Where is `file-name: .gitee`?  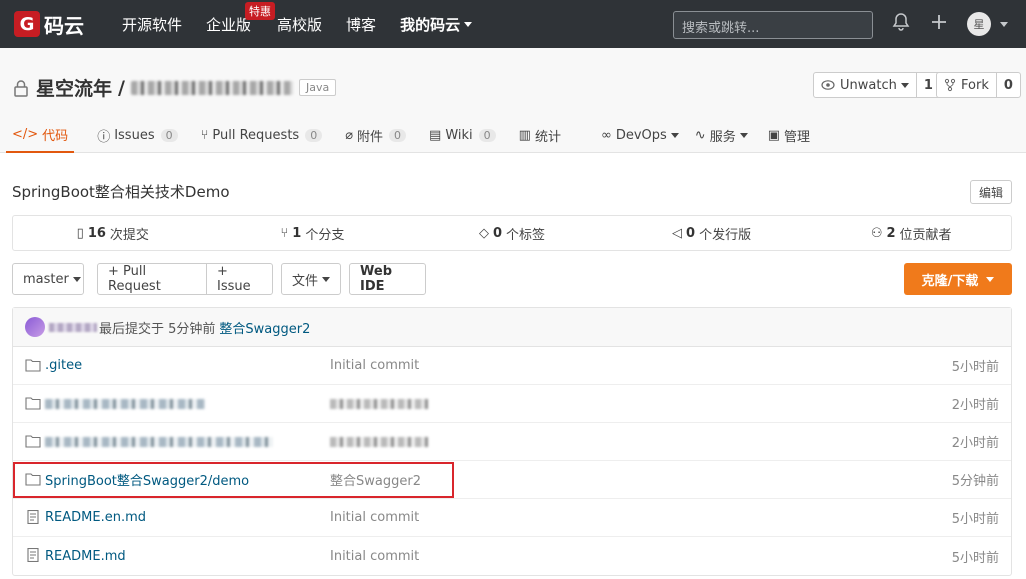 file-name: .gitee is located at coordinates (63, 365).